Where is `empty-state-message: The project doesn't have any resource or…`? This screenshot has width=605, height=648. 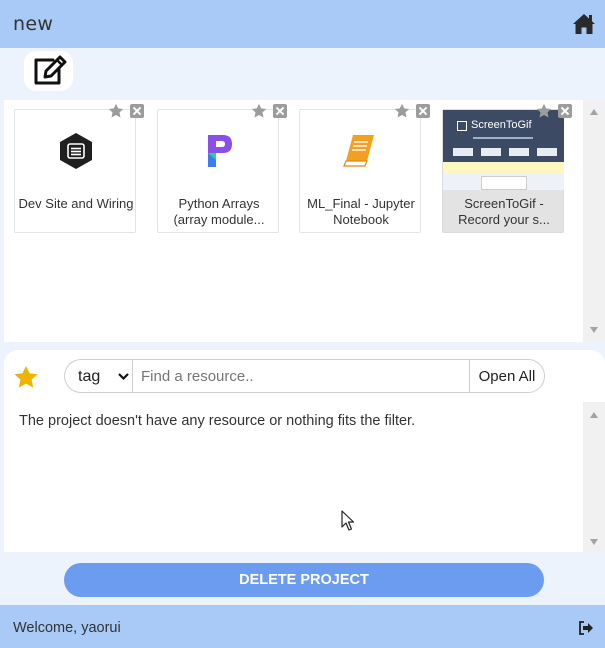
empty-state-message: The project doesn't have any resource or… is located at coordinates (217, 421).